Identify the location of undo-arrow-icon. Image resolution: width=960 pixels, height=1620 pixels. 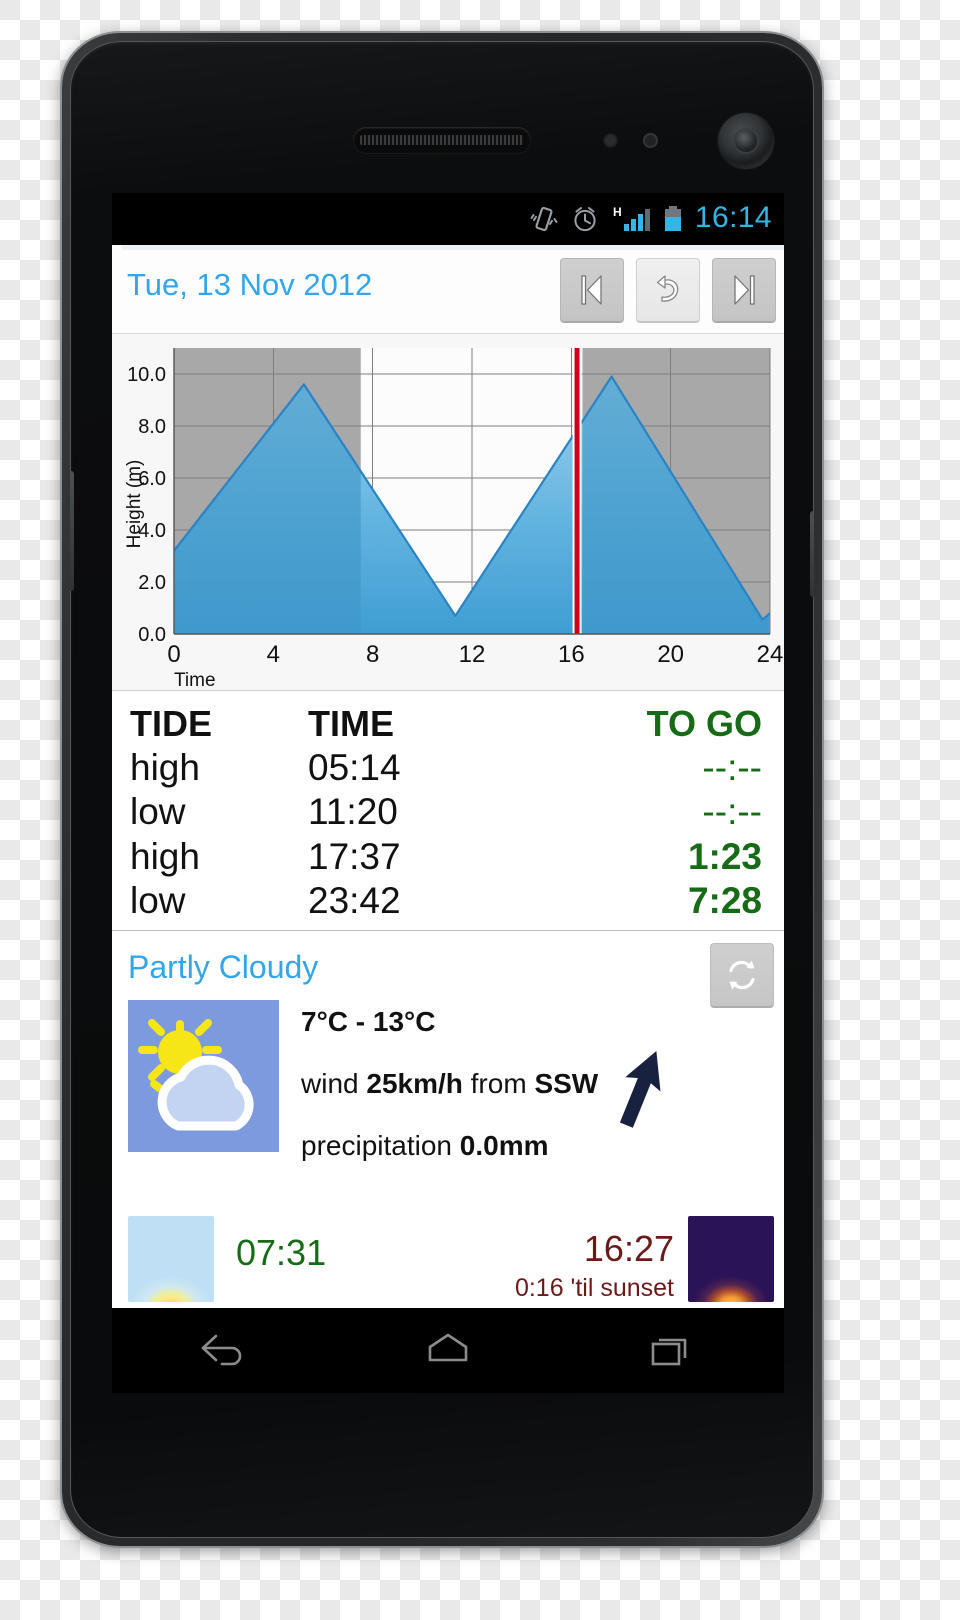
(667, 288).